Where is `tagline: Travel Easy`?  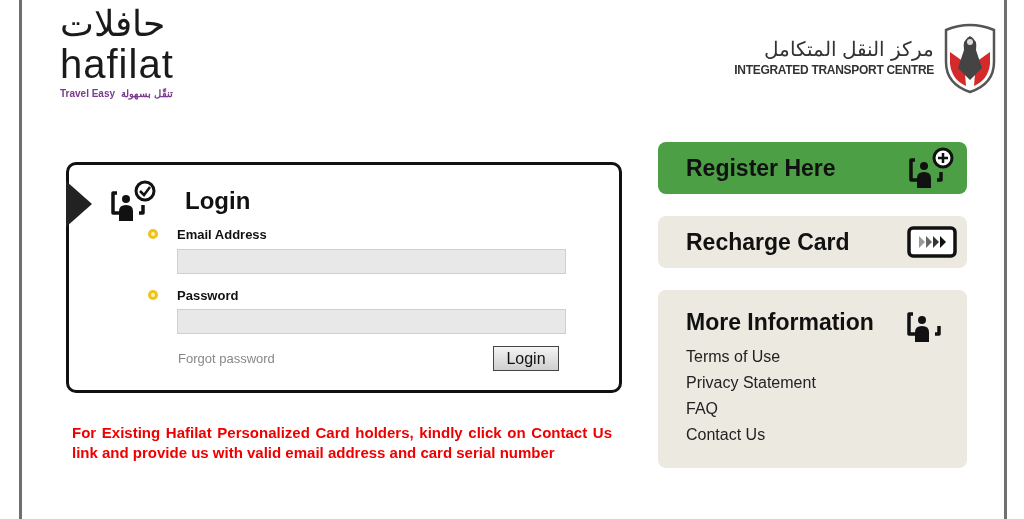 tagline: Travel Easy is located at coordinates (88, 94).